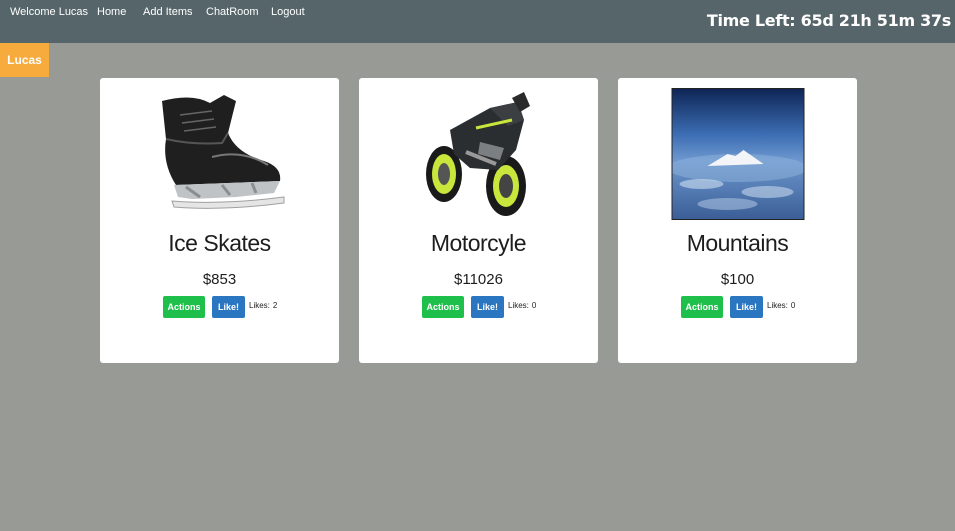 The width and height of the screenshot is (955, 531). I want to click on item-title: Motorcyle, so click(478, 243).